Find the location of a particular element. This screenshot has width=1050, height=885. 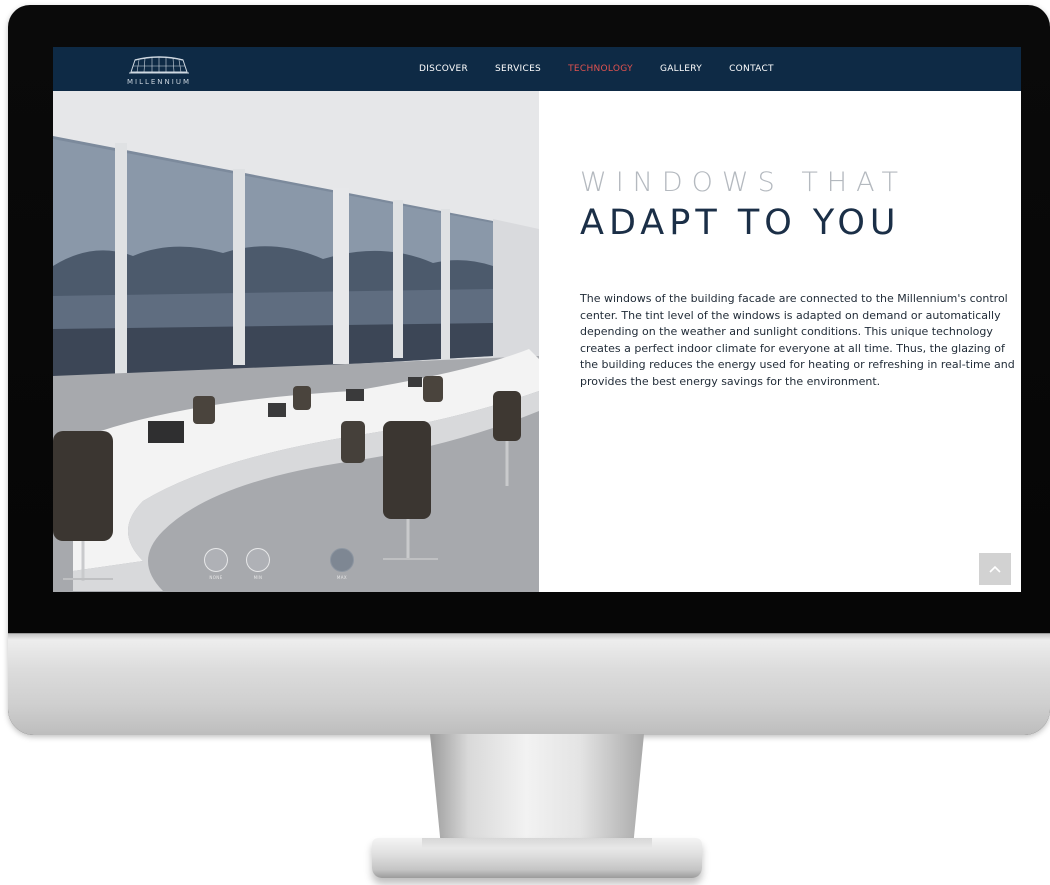

section-title-line-2: ADAPT TO YOU is located at coordinates (740, 223).